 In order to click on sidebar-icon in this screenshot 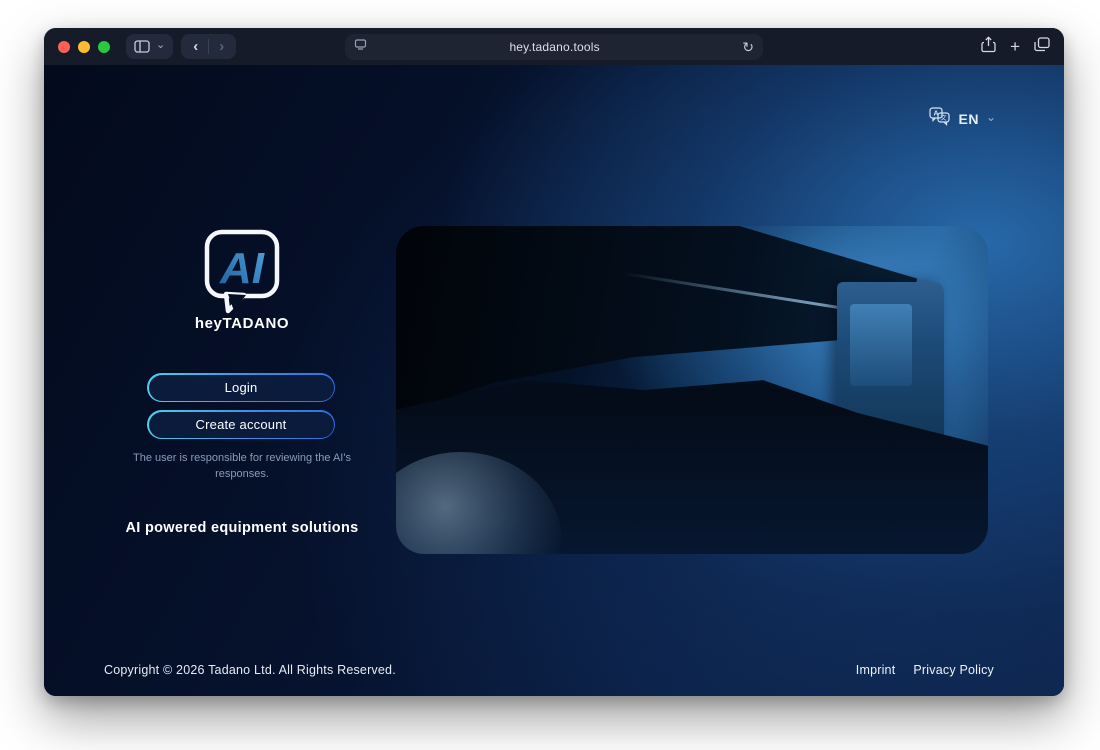, I will do `click(142, 46)`.